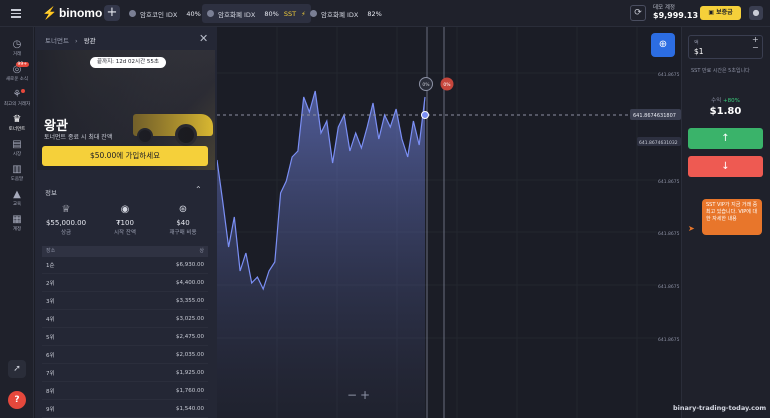 The width and height of the screenshot is (770, 418). Describe the element at coordinates (190, 409) in the screenshot. I see `prize-cell: $1,540.00` at that location.